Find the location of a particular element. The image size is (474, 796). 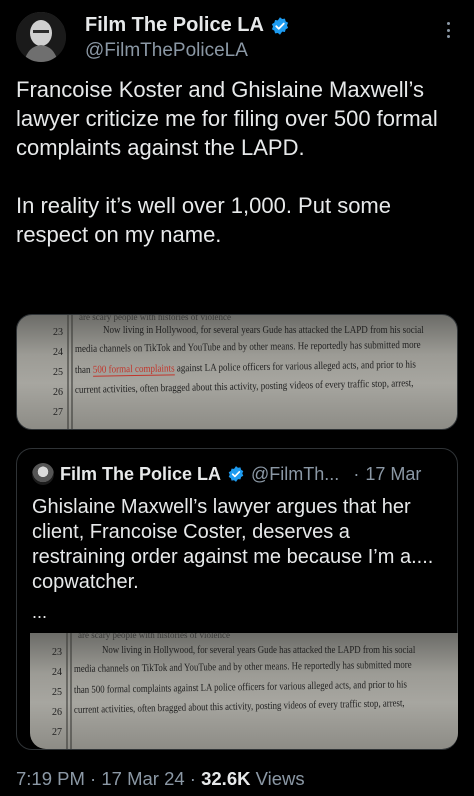

doc-line-segment: than is located at coordinates (82, 370).